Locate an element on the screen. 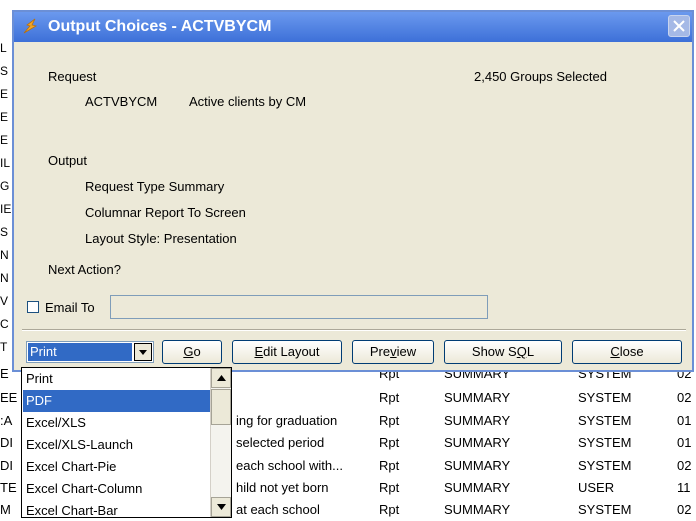 The image size is (696, 521). app-icon is located at coordinates (31, 26).